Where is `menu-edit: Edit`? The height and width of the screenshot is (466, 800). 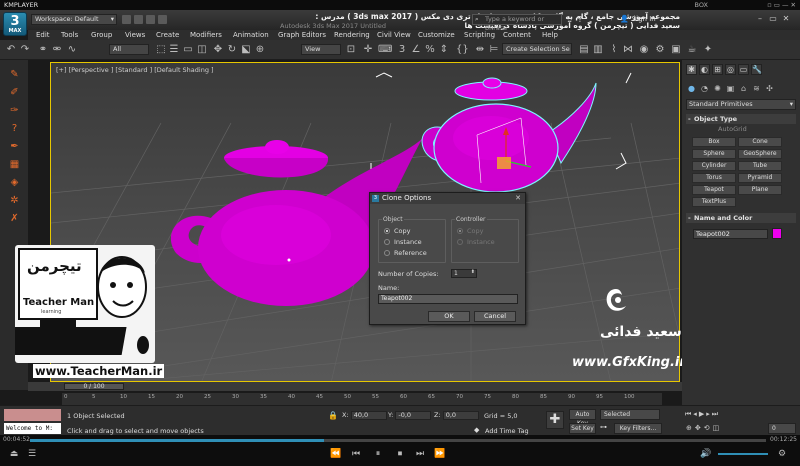 menu-edit: Edit is located at coordinates (43, 35).